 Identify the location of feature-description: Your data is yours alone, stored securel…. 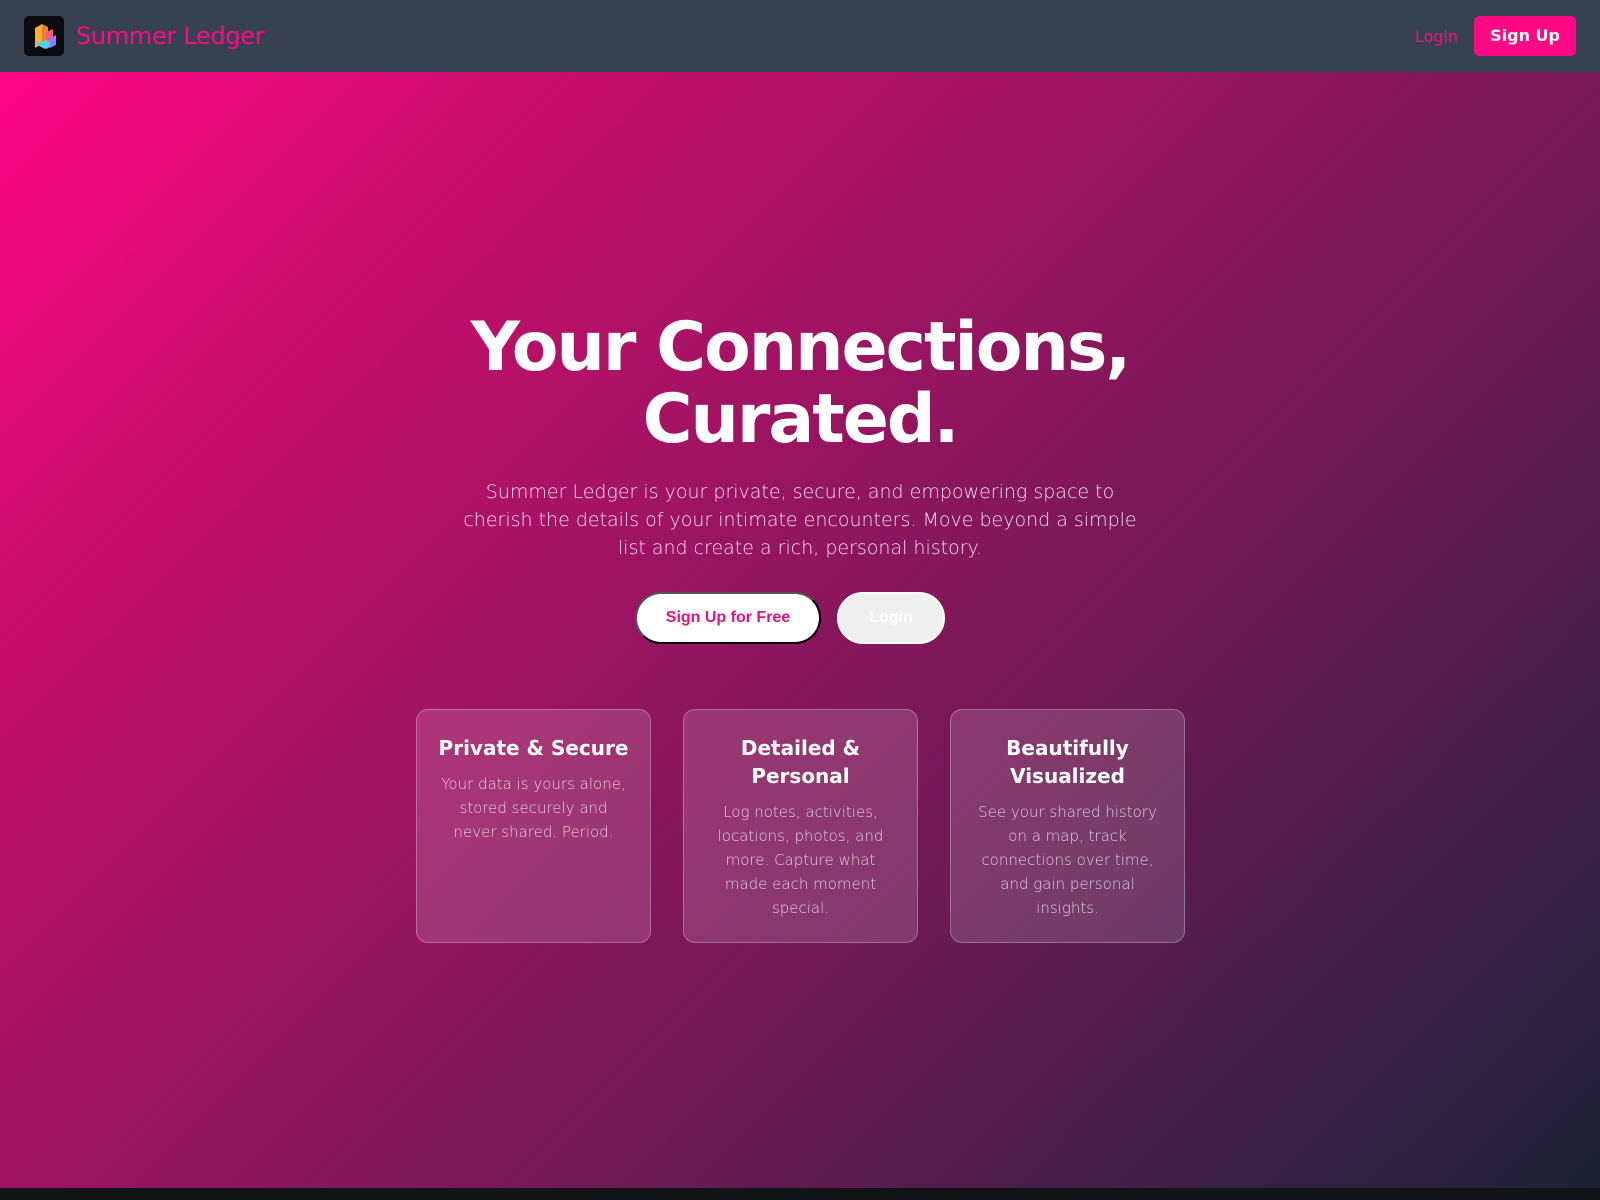
(533, 808).